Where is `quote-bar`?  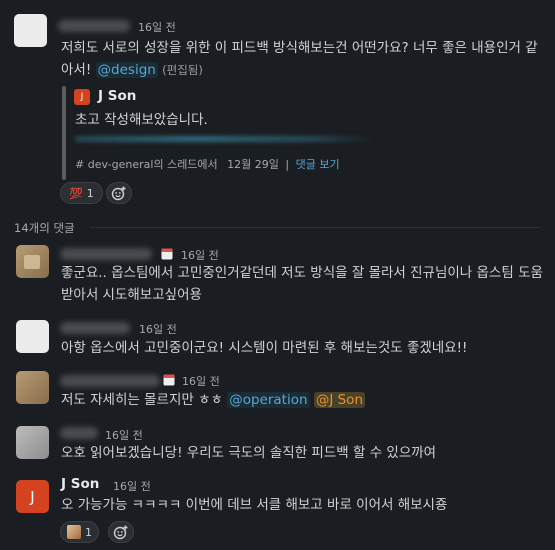
quote-bar is located at coordinates (64, 133).